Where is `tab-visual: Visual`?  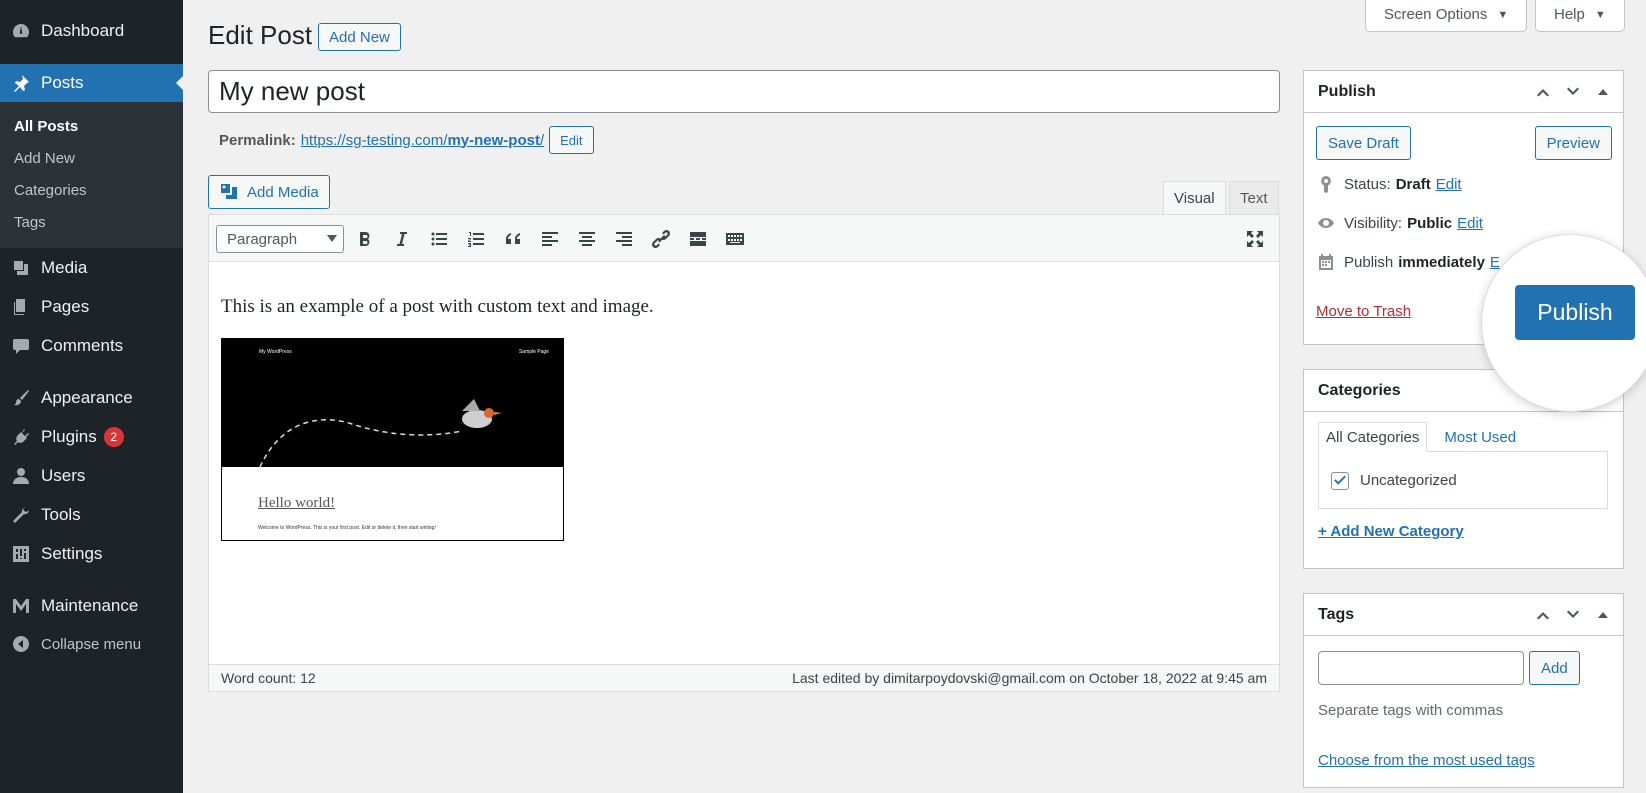 tab-visual: Visual is located at coordinates (1194, 198).